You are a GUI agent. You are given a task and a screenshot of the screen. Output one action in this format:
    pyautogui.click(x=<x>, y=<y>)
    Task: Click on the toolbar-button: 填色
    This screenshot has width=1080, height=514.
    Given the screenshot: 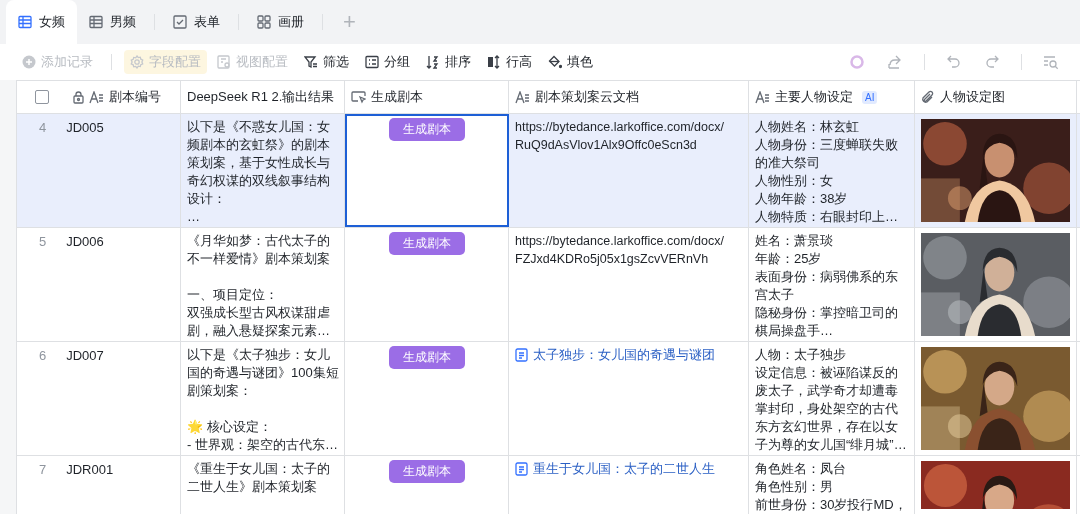 What is the action you would take?
    pyautogui.click(x=570, y=62)
    